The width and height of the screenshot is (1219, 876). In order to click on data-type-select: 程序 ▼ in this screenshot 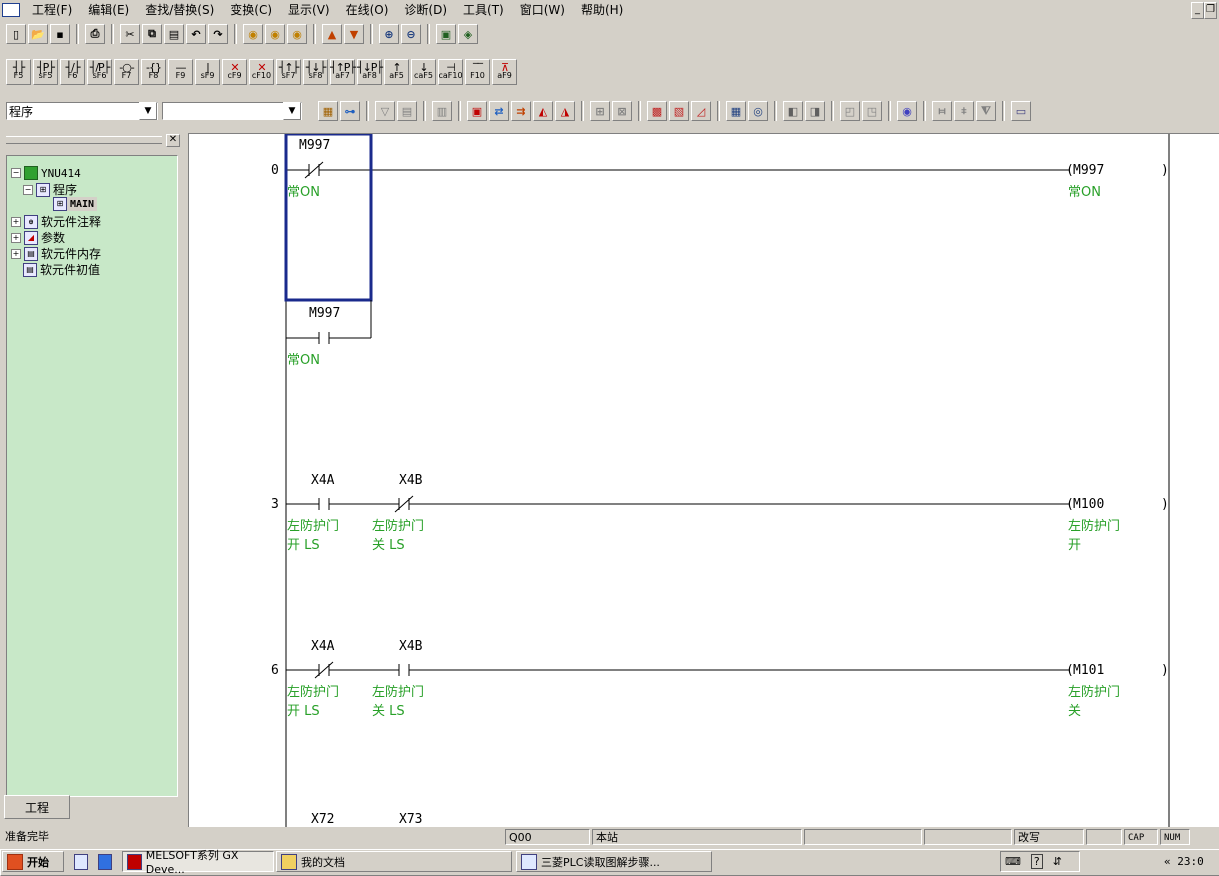, I will do `click(82, 111)`.